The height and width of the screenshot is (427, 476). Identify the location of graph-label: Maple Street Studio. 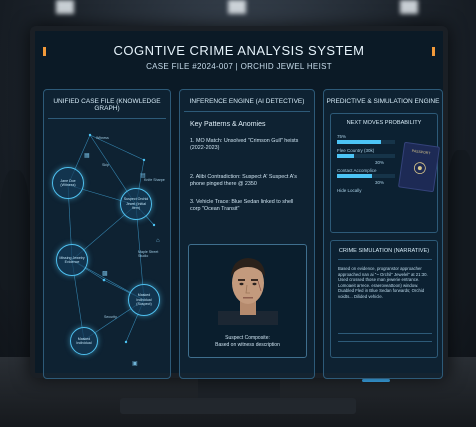
(148, 254).